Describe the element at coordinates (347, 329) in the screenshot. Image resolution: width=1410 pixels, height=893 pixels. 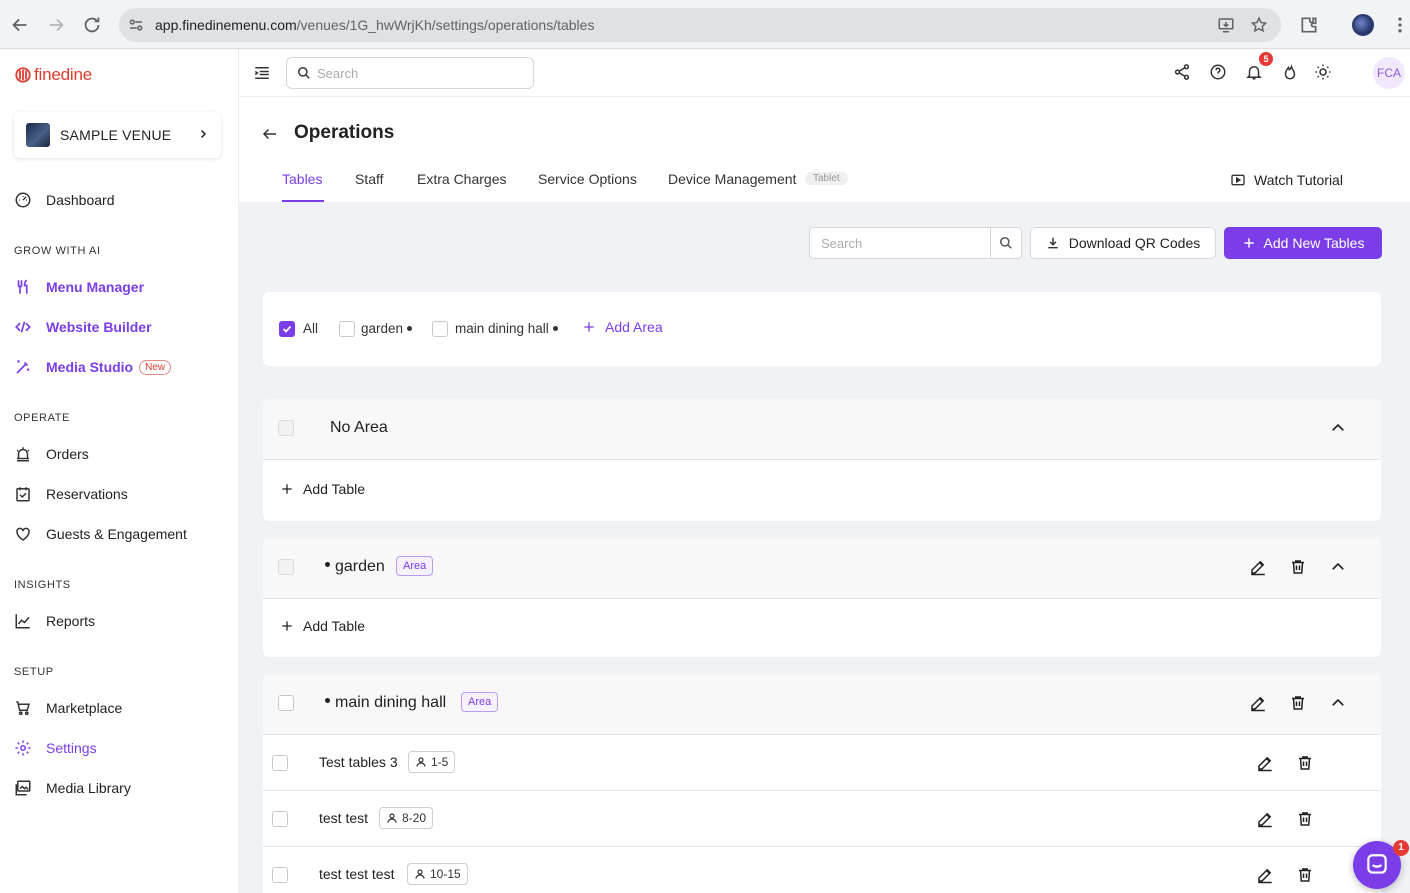
I see `filter-garden-checkbox` at that location.